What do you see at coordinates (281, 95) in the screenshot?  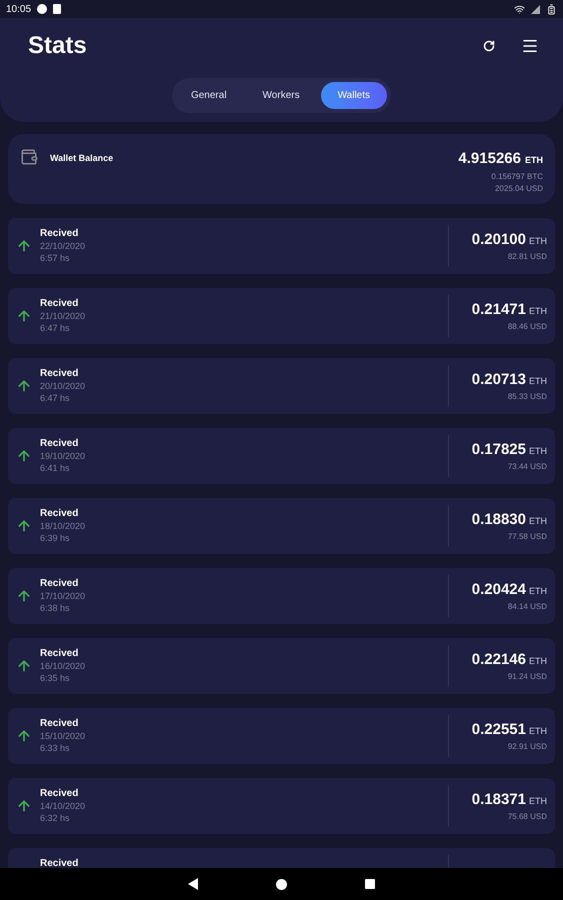 I see `tab: Workers` at bounding box center [281, 95].